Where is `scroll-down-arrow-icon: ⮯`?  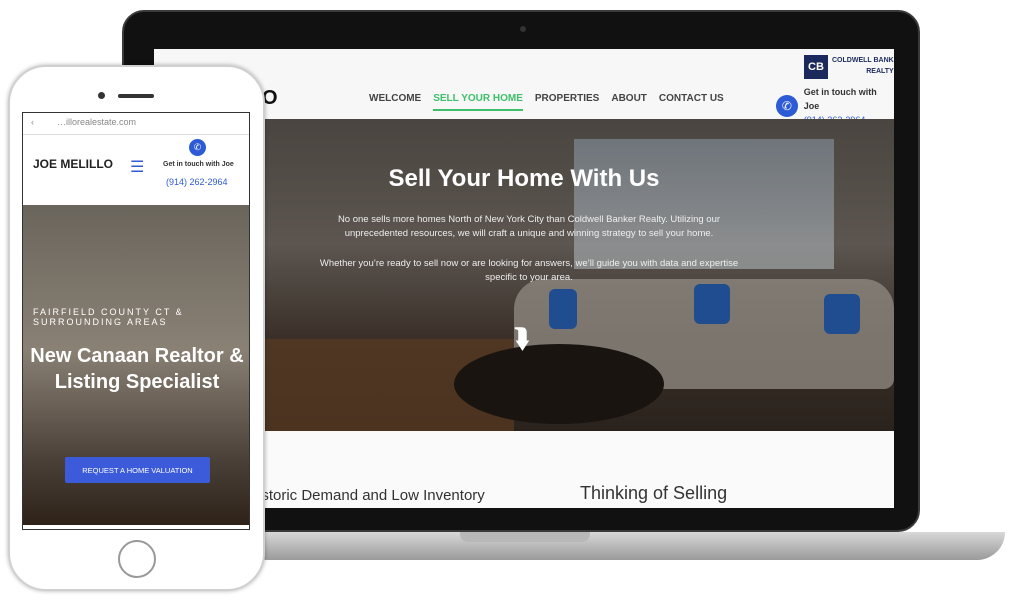
scroll-down-arrow-icon: ⮯ is located at coordinates (521, 339).